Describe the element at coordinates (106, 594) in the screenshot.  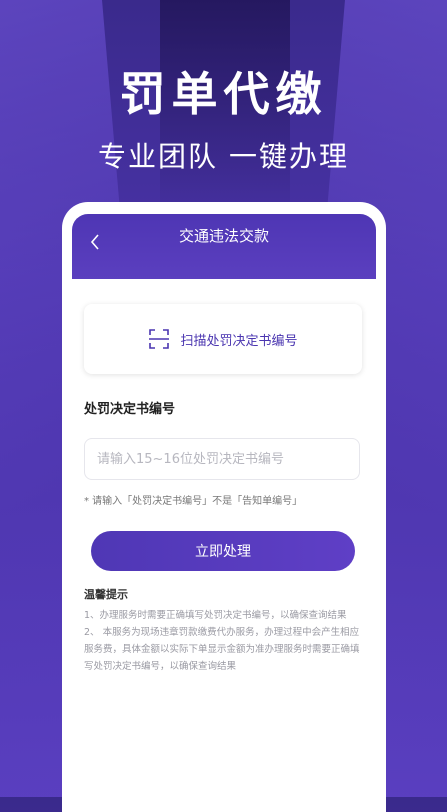
I see `tips-title: 温馨提示` at that location.